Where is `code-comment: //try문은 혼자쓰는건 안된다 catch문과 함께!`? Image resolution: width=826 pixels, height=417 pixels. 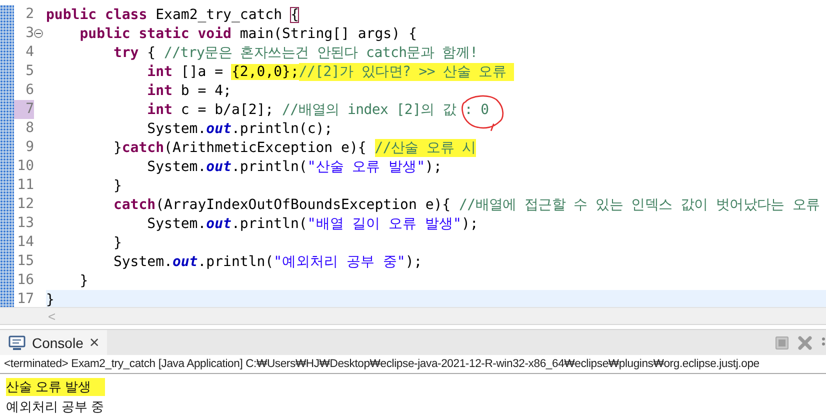
code-comment: //try문은 혼자쓰는건 안된다 catch문과 함께! is located at coordinates (321, 53).